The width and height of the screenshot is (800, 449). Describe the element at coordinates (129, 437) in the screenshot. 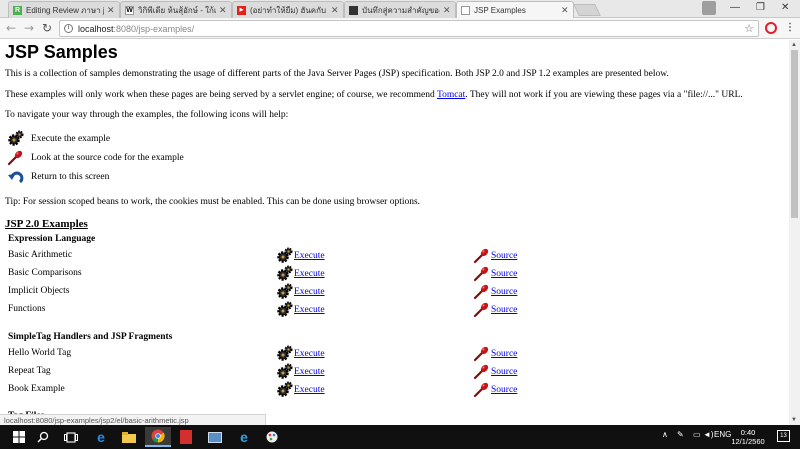

I see `taskbar-file-explorer` at that location.